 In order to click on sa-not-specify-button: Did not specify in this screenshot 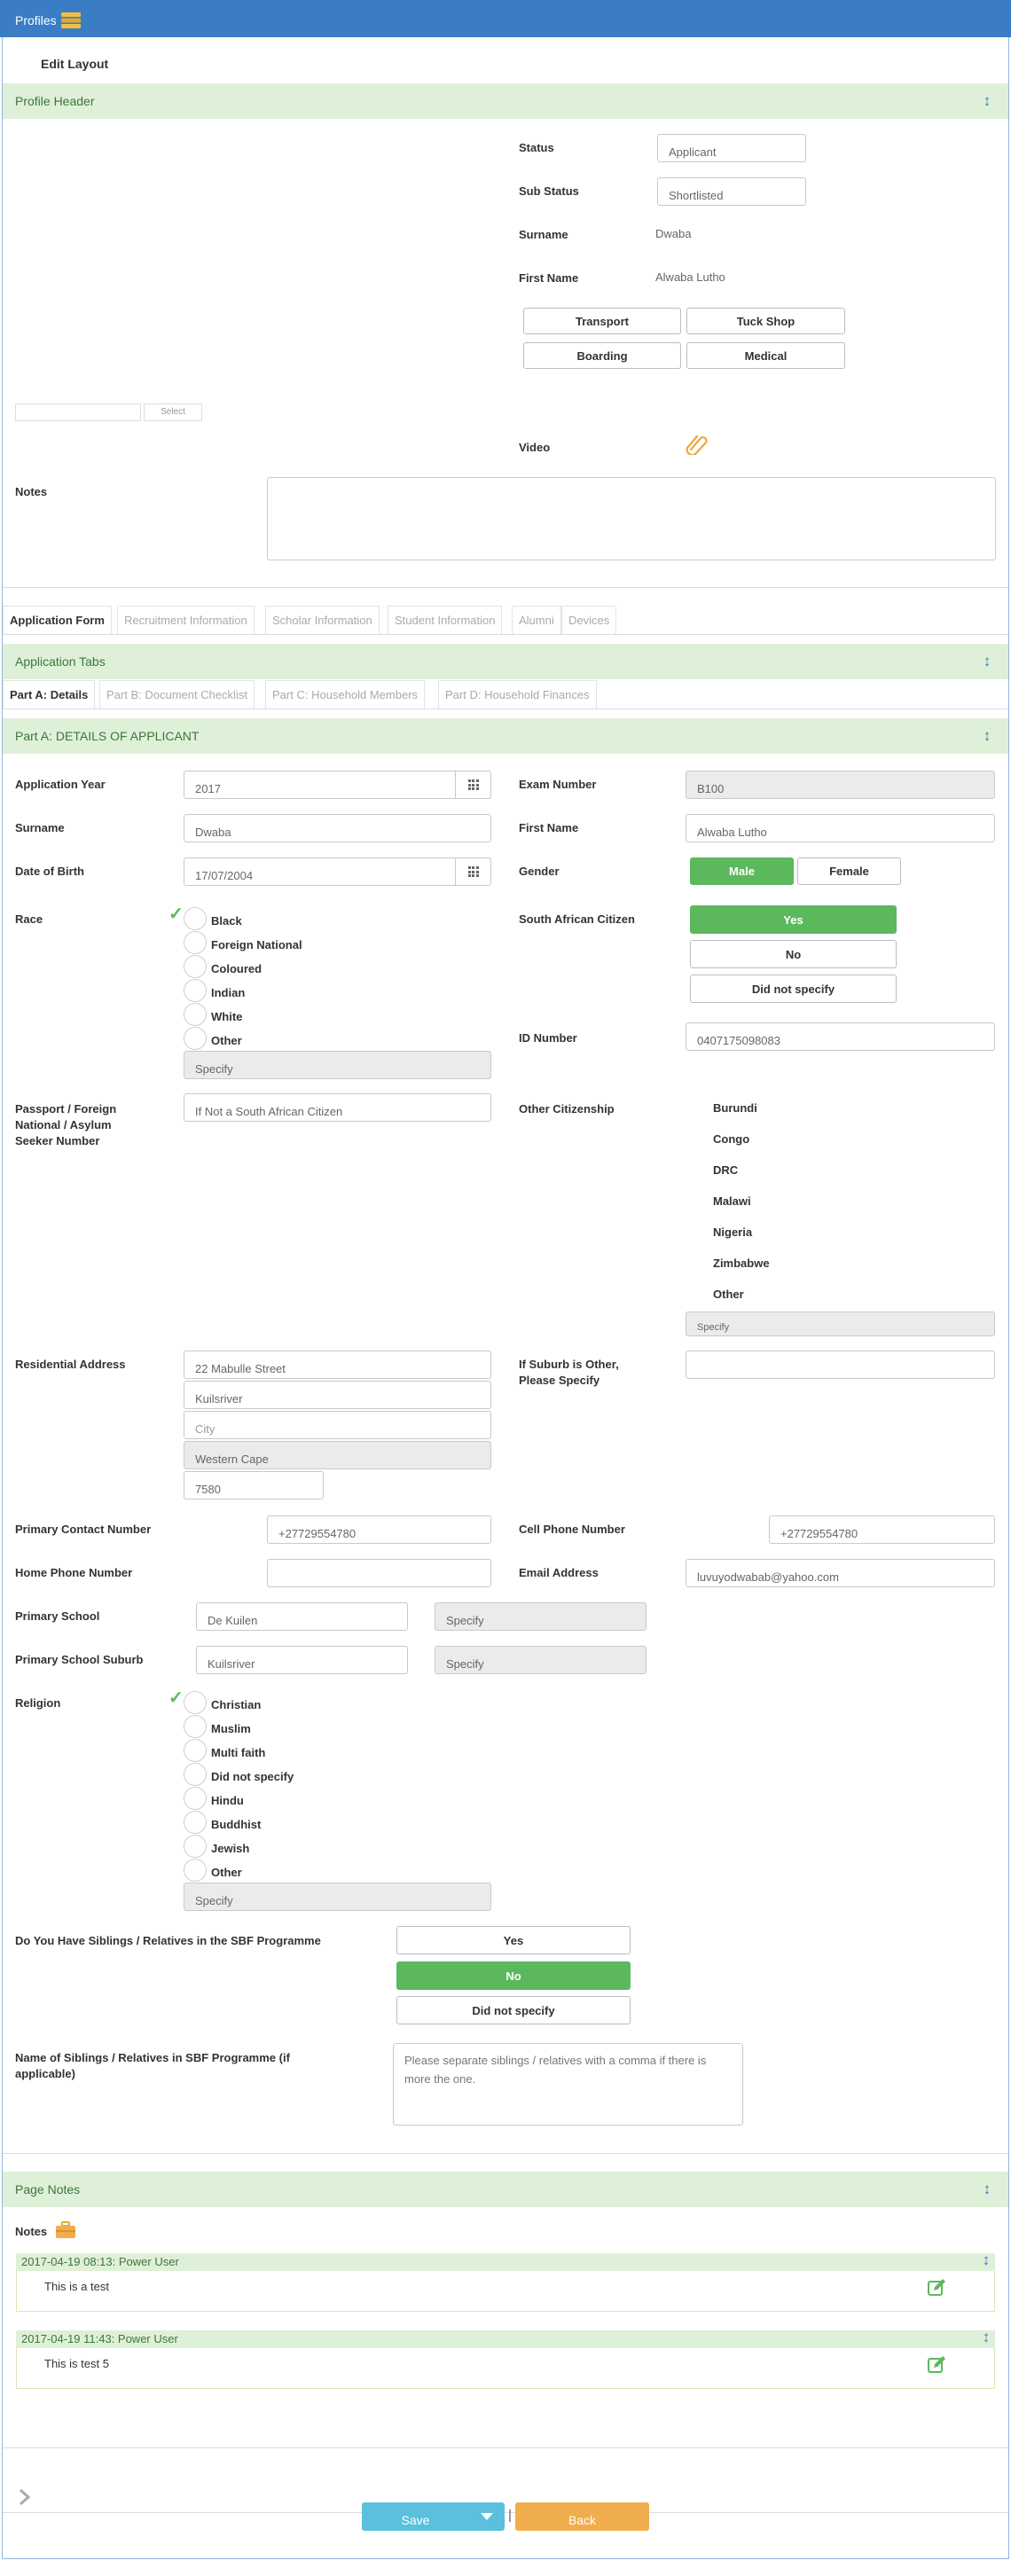, I will do `click(793, 989)`.